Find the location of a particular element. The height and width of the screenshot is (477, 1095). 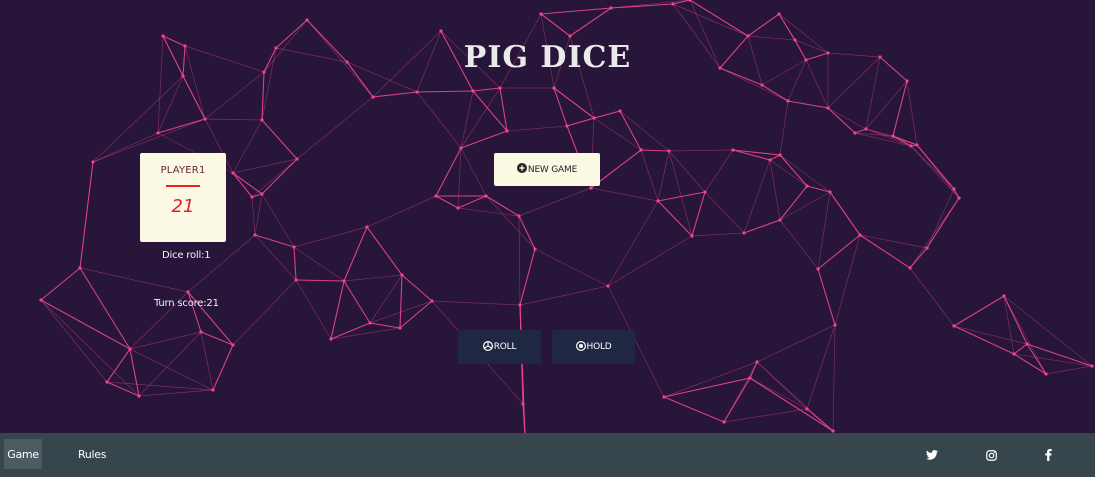

game-title: PIG DICE is located at coordinates (547, 57).